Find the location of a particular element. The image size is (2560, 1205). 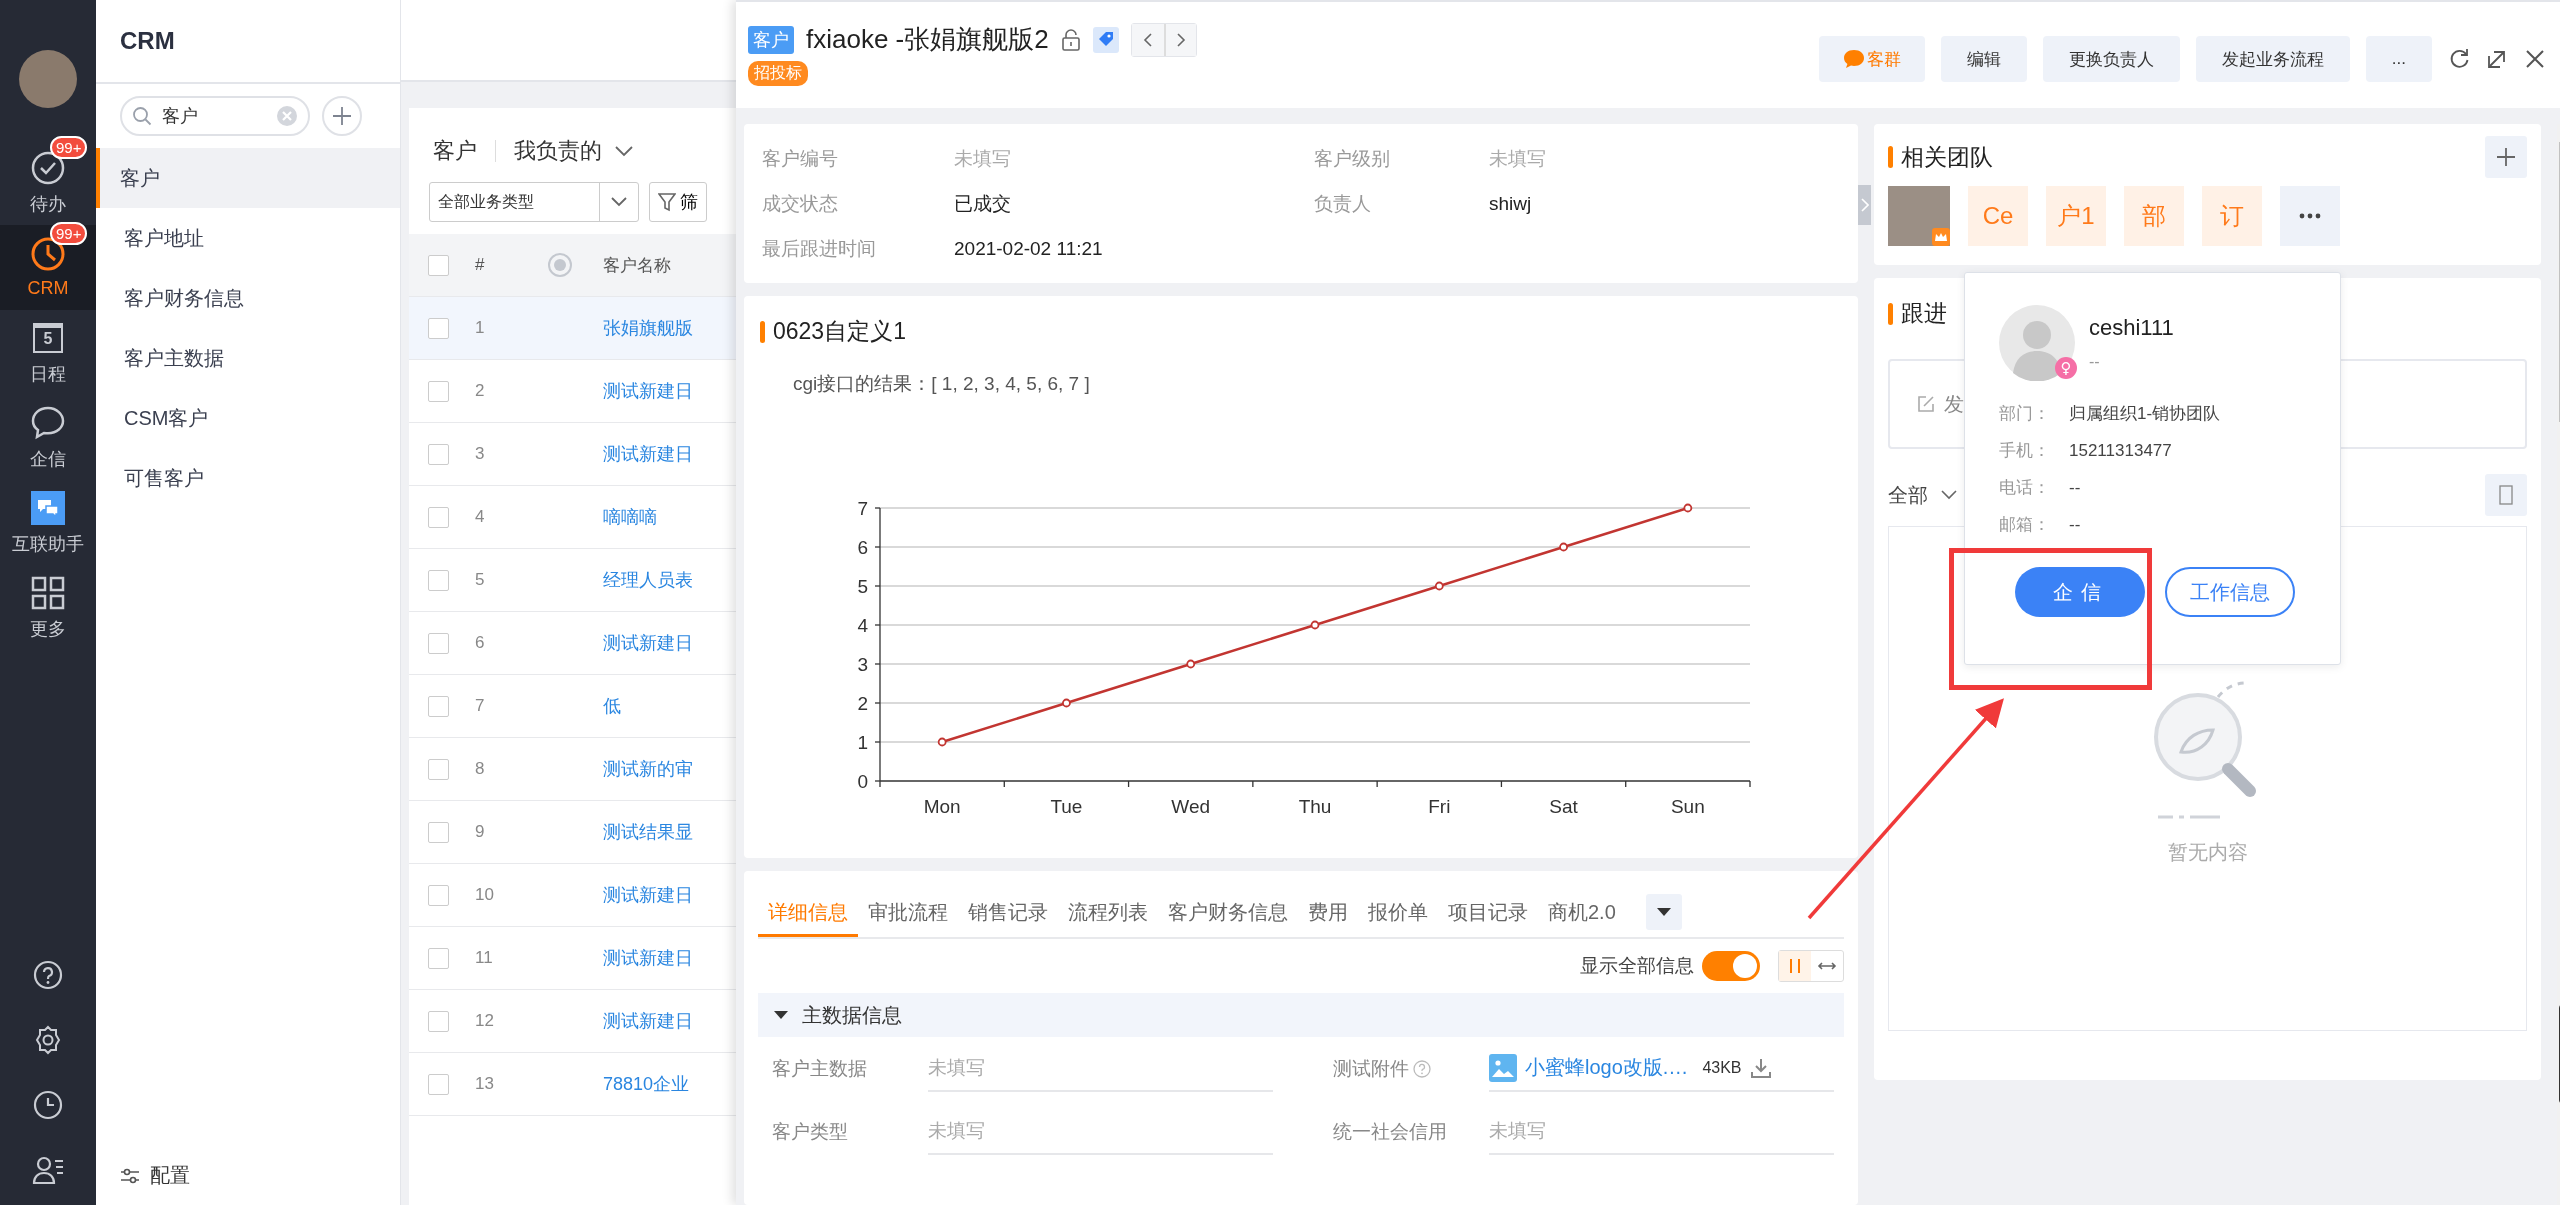

contacts-icon is located at coordinates (48, 1170).